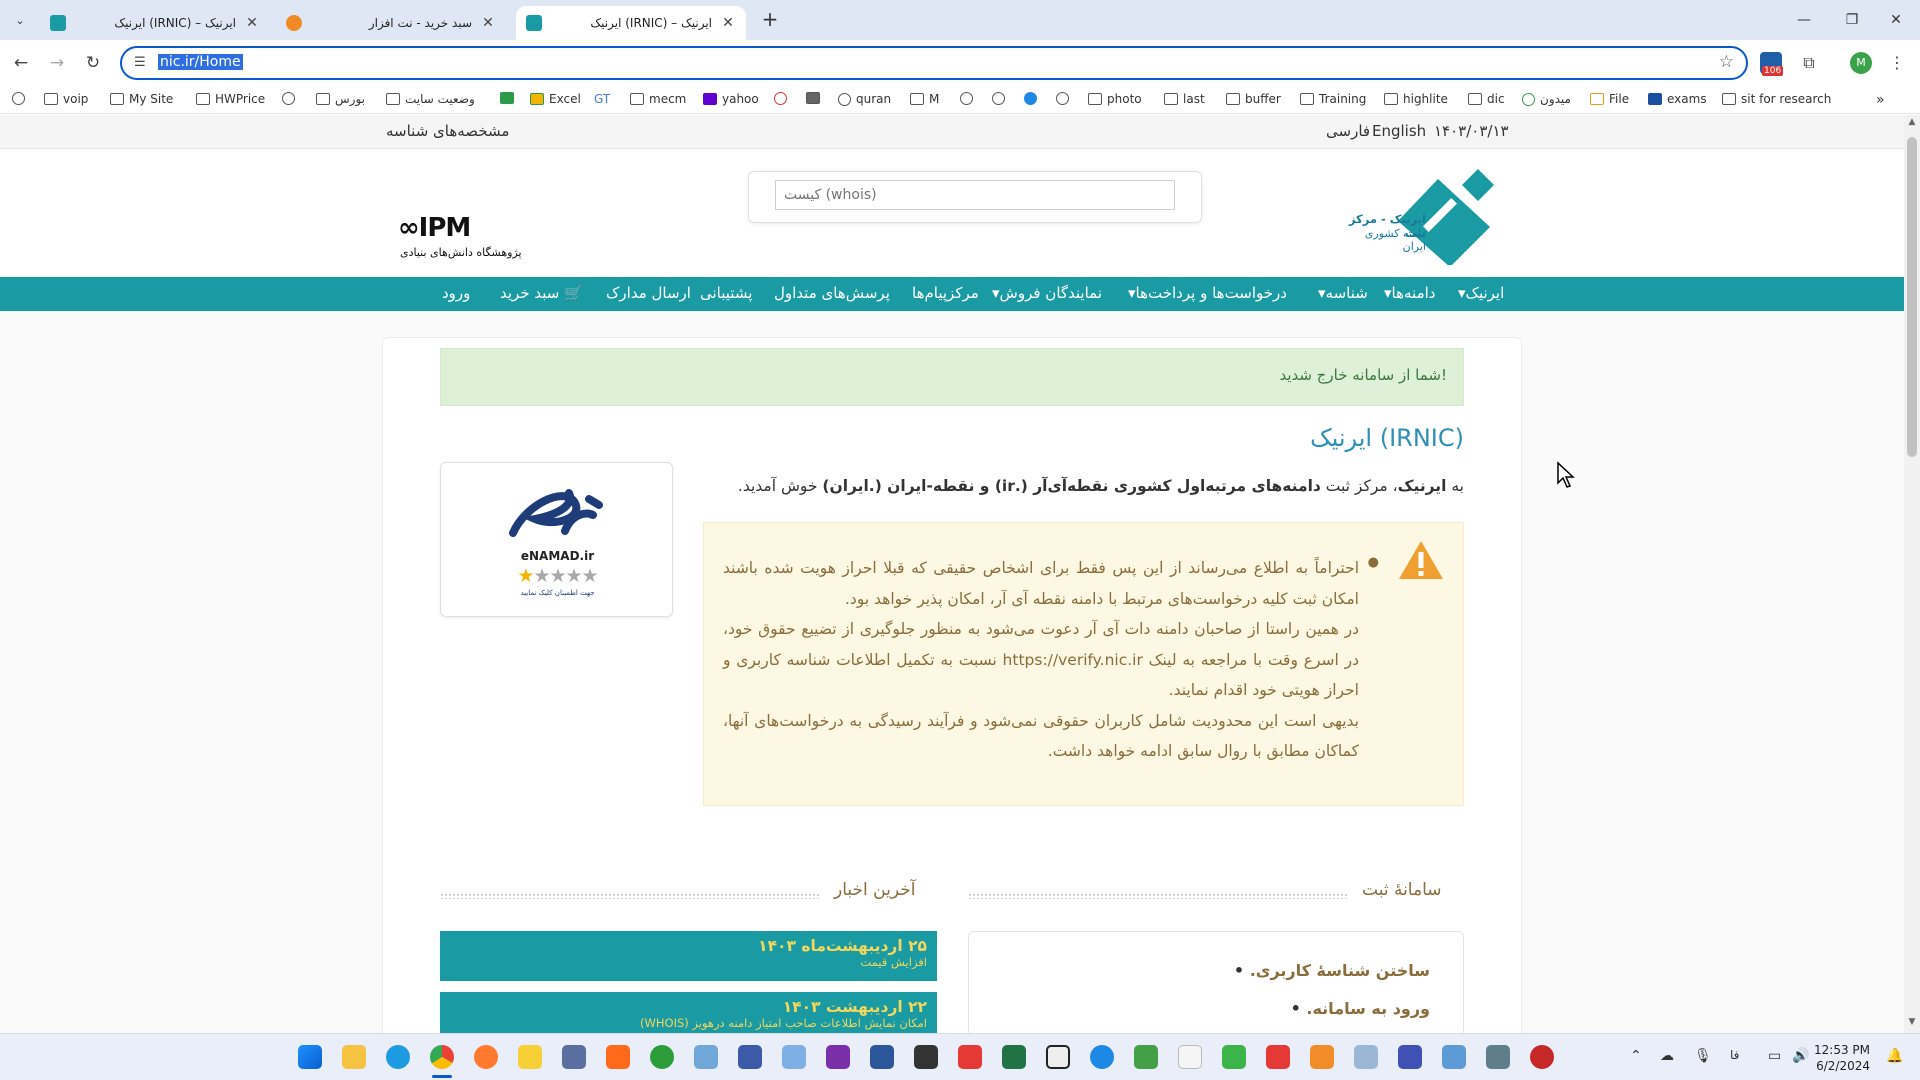 The image size is (1920, 1080). What do you see at coordinates (1498, 1057) in the screenshot?
I see `calculator-icon` at bounding box center [1498, 1057].